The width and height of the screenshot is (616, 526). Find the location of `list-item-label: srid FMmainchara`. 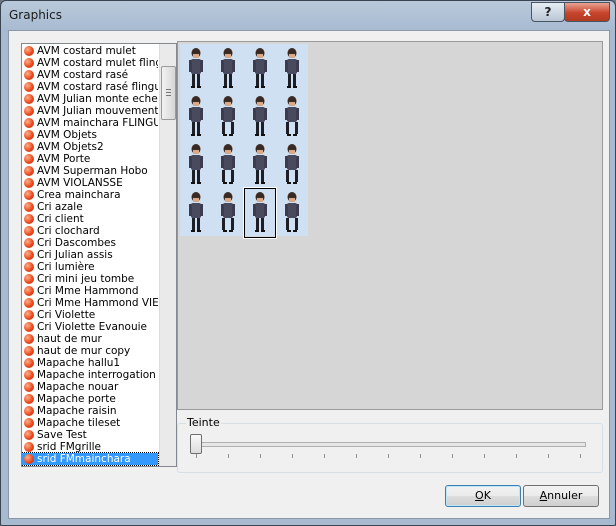

list-item-label: srid FMmainchara is located at coordinates (84, 459).